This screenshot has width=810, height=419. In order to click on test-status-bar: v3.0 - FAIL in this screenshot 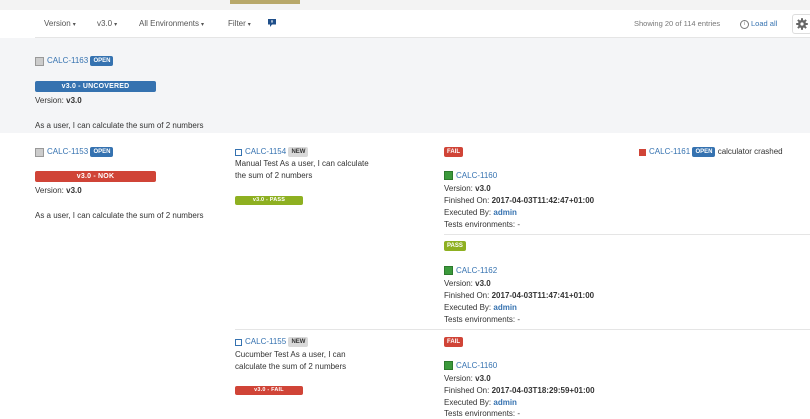, I will do `click(269, 390)`.